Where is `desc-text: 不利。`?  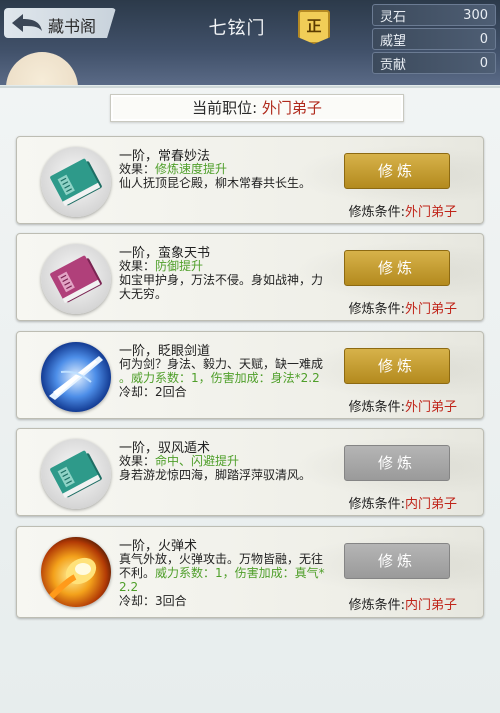 desc-text: 不利。 is located at coordinates (137, 573).